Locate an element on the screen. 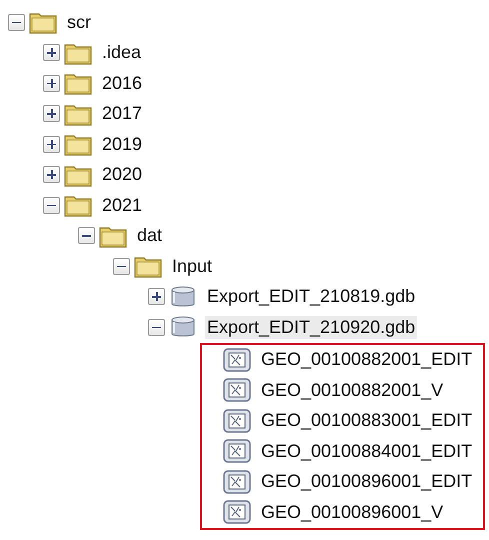  dataset-label: GEO_00100896001_V is located at coordinates (352, 512).